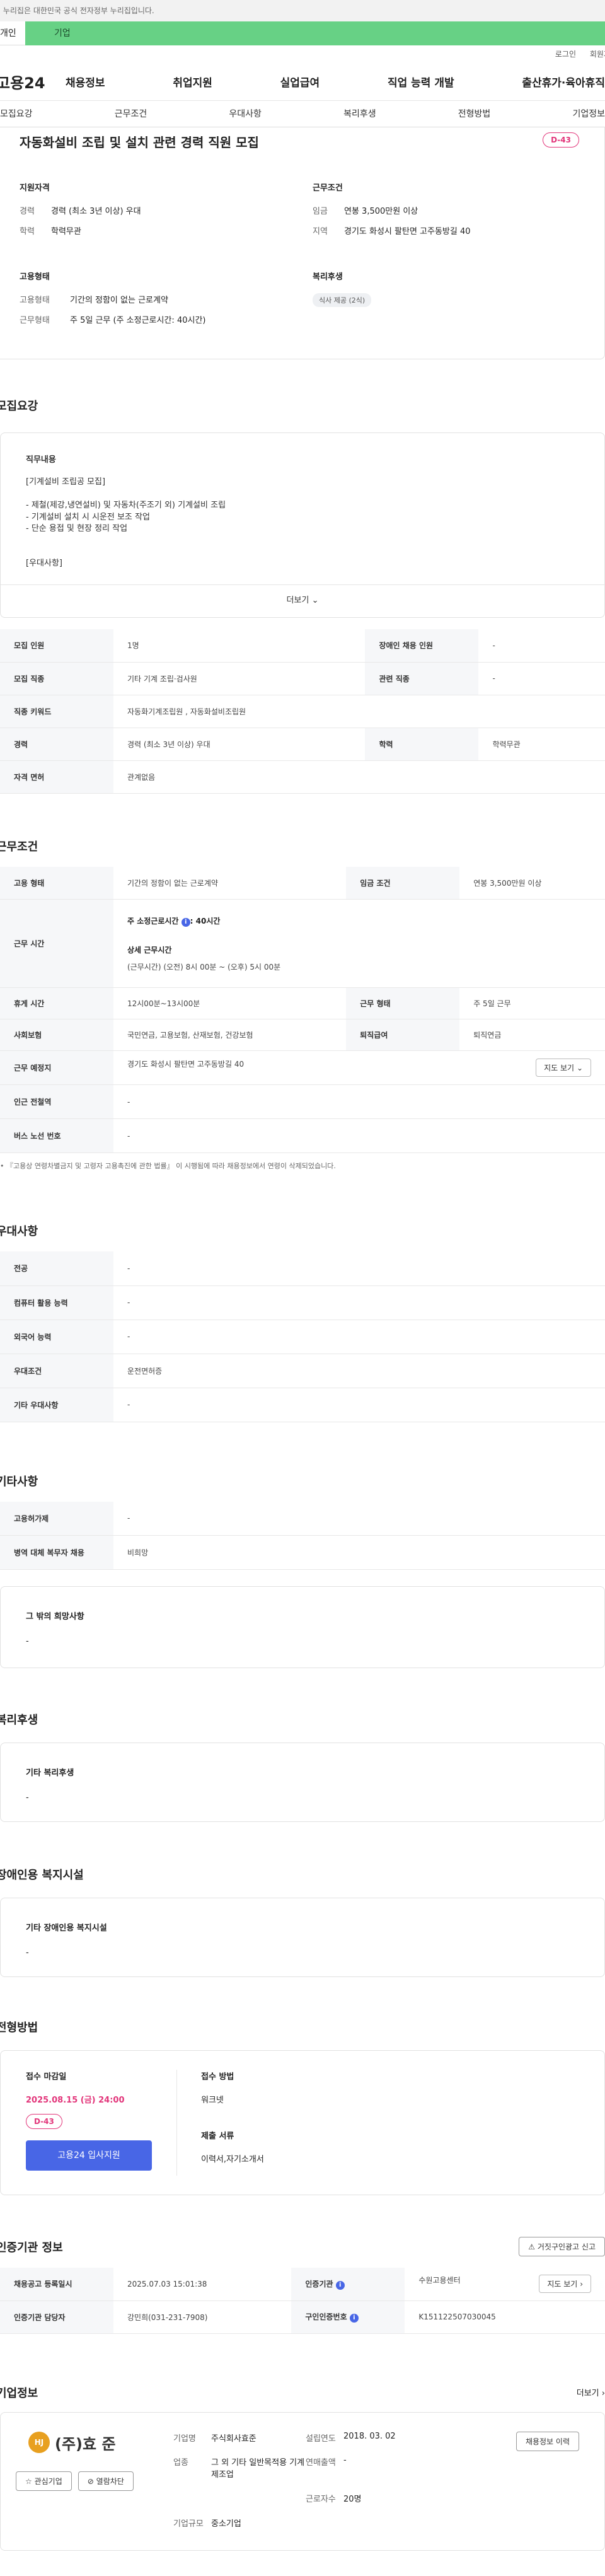  Describe the element at coordinates (579, 1068) in the screenshot. I see `chevron-down-icon: ⌄` at that location.